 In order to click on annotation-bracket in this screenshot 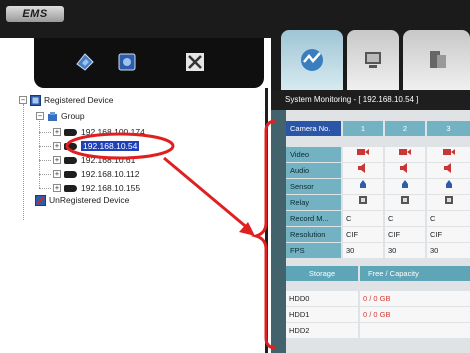, I will do `click(263, 234)`.